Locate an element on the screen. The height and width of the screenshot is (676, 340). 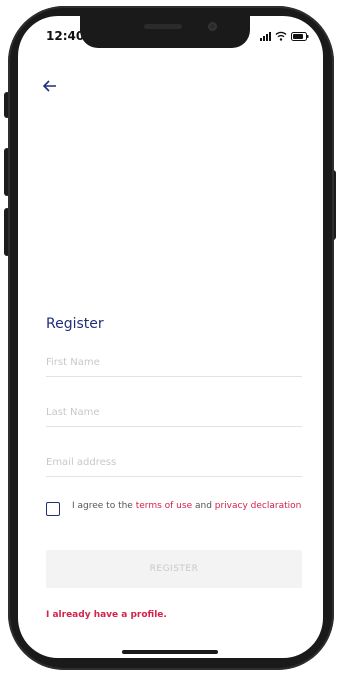
agree-checkbox is located at coordinates (53, 509).